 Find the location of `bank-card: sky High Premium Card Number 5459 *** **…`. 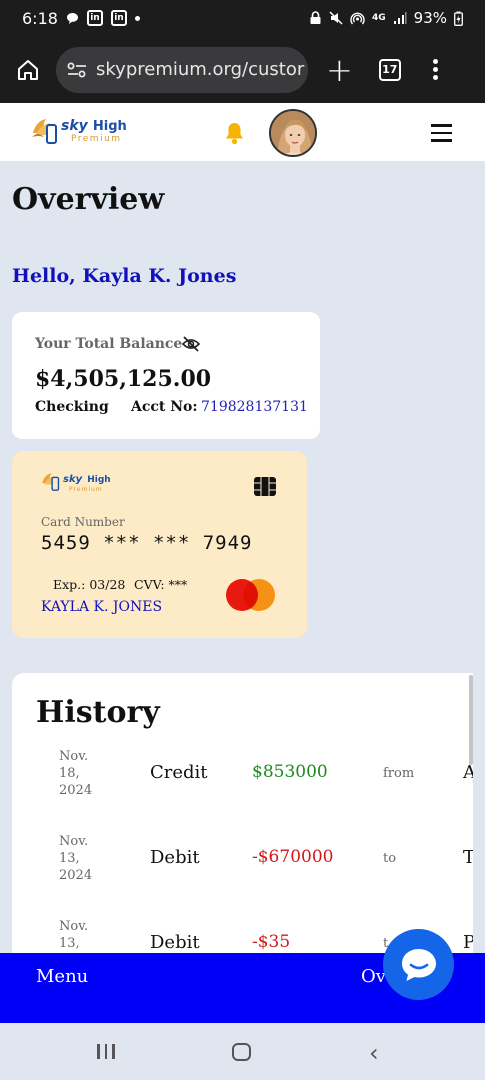

bank-card: sky High Premium Card Number 5459 *** **… is located at coordinates (159, 544).